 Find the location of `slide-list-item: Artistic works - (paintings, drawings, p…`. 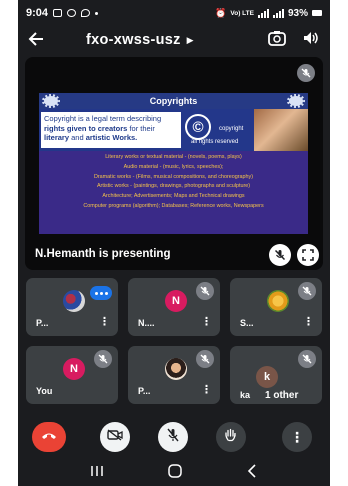

slide-list-item: Artistic works - (paintings, drawings, p… is located at coordinates (173, 186).